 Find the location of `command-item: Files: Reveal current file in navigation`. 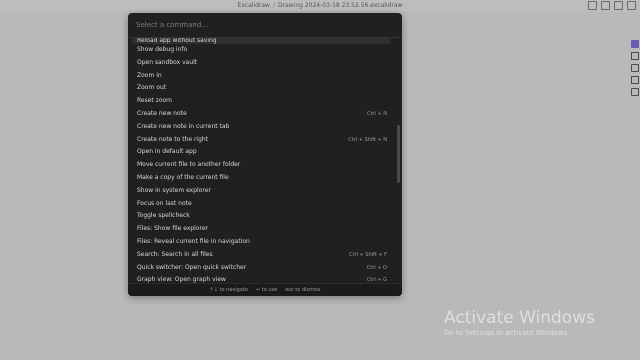

command-item: Files: Reveal current file in navigation is located at coordinates (261, 242).